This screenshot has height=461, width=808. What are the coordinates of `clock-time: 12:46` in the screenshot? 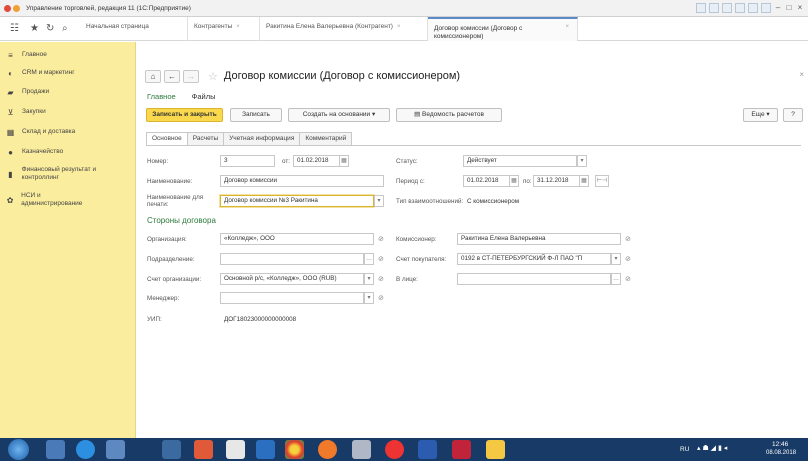 It's located at (780, 444).